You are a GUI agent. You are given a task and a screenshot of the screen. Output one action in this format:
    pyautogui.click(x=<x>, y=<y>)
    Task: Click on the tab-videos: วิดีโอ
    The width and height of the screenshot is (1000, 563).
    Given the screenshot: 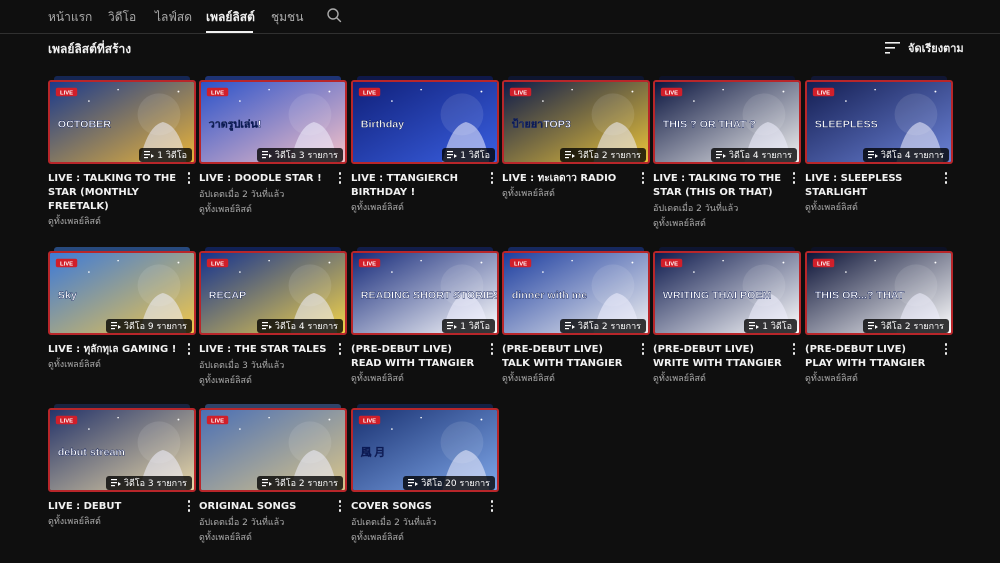 What is the action you would take?
    pyautogui.click(x=122, y=17)
    